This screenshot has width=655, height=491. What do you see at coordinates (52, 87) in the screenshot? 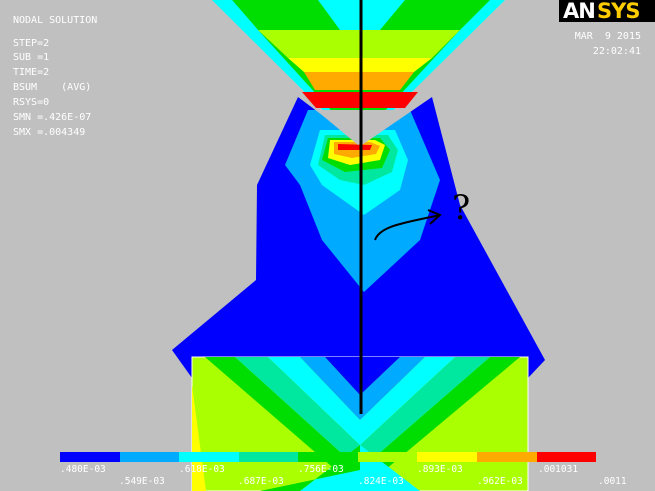
I see `info-line-bsum: BSUM (AVG)` at bounding box center [52, 87].